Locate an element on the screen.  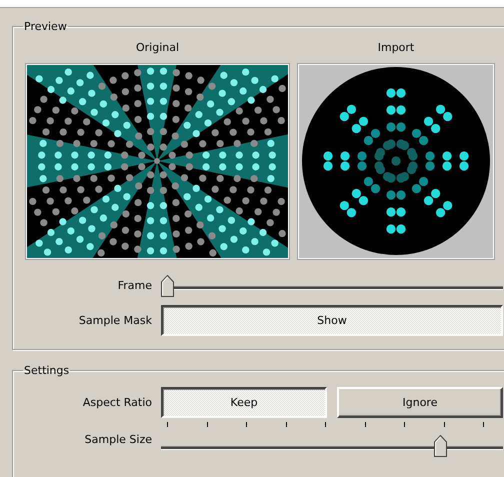
group-title: Settings is located at coordinates (46, 370).